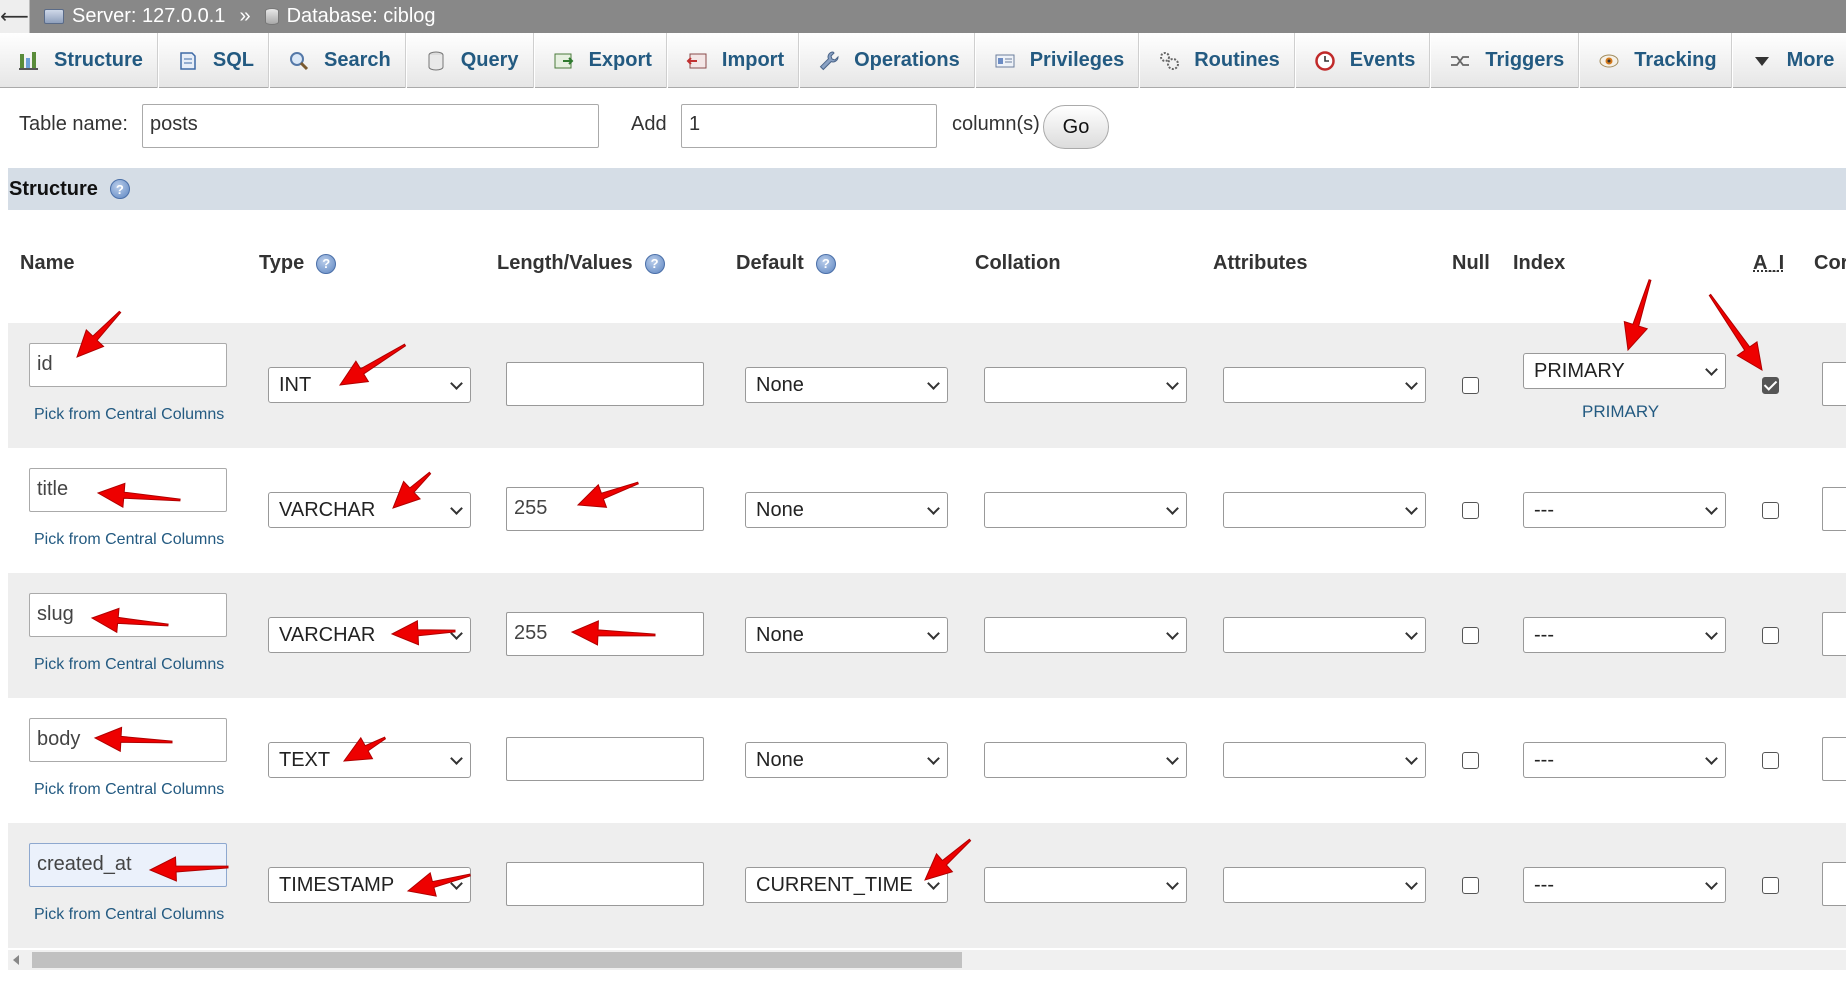  I want to click on go-button: Go, so click(1076, 127).